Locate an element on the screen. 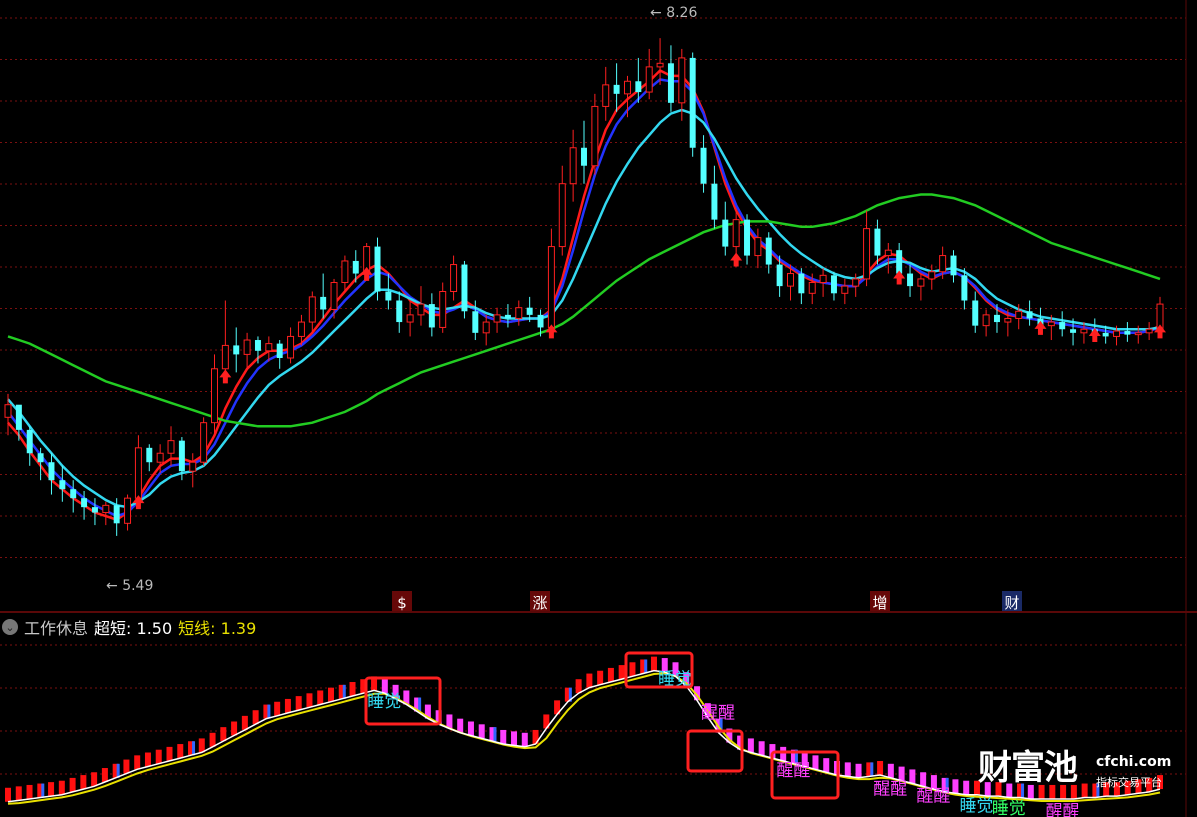 The image size is (1197, 817). legend-item-short: 短线: 1.39 is located at coordinates (217, 628).